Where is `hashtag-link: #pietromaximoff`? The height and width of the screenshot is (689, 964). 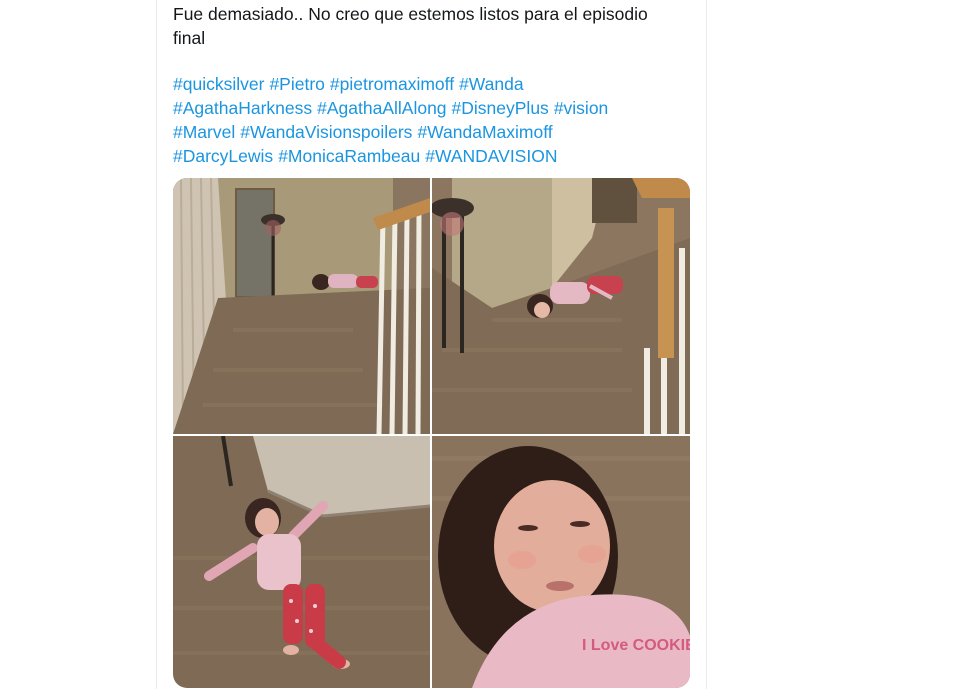 hashtag-link: #pietromaximoff is located at coordinates (392, 84).